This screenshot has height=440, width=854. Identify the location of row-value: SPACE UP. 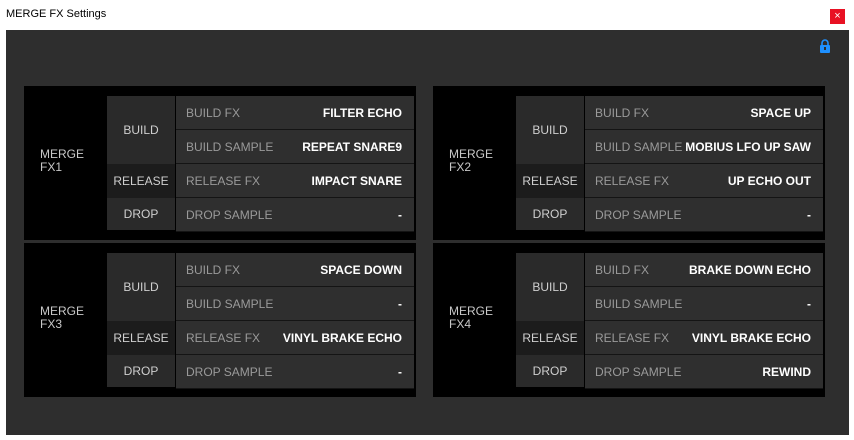
(780, 113).